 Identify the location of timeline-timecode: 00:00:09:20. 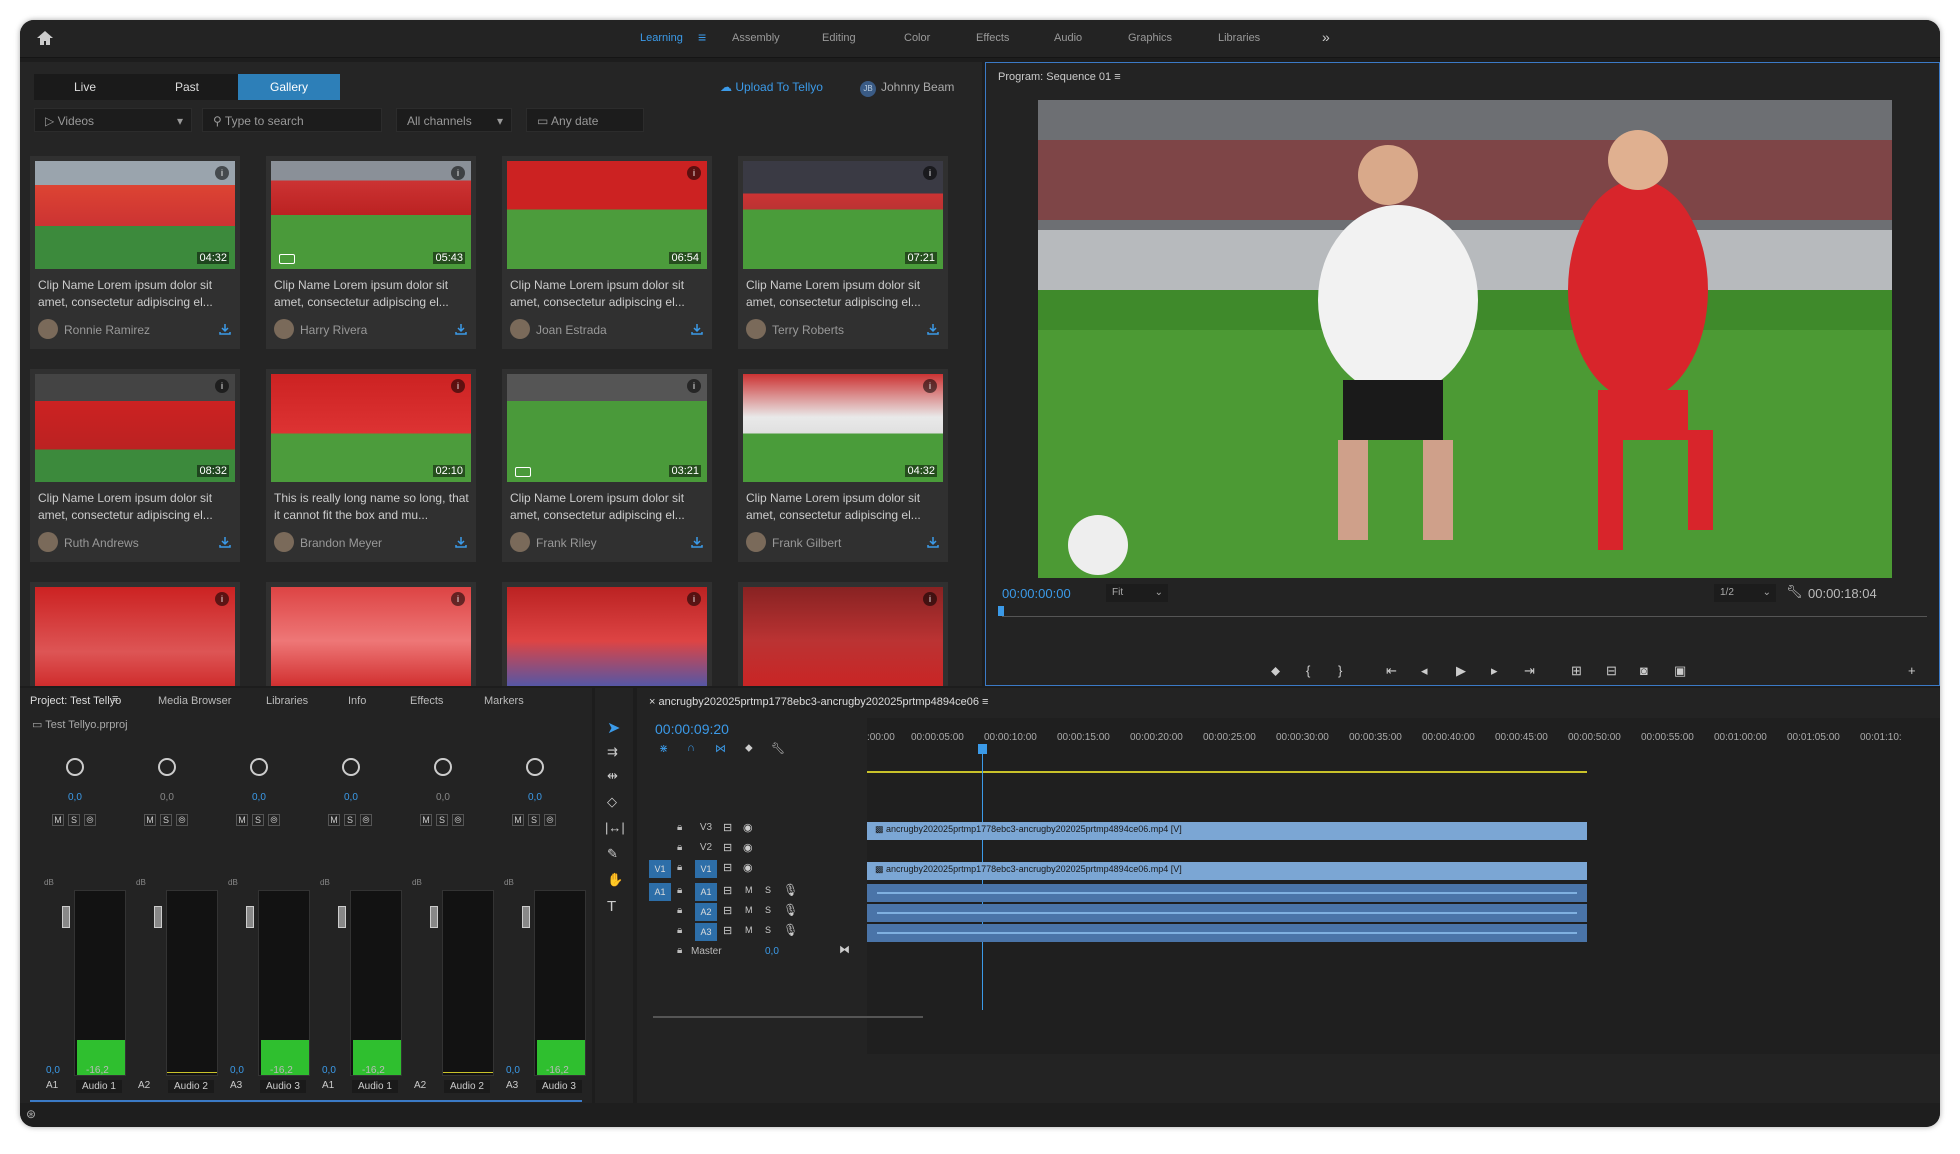
(692, 729).